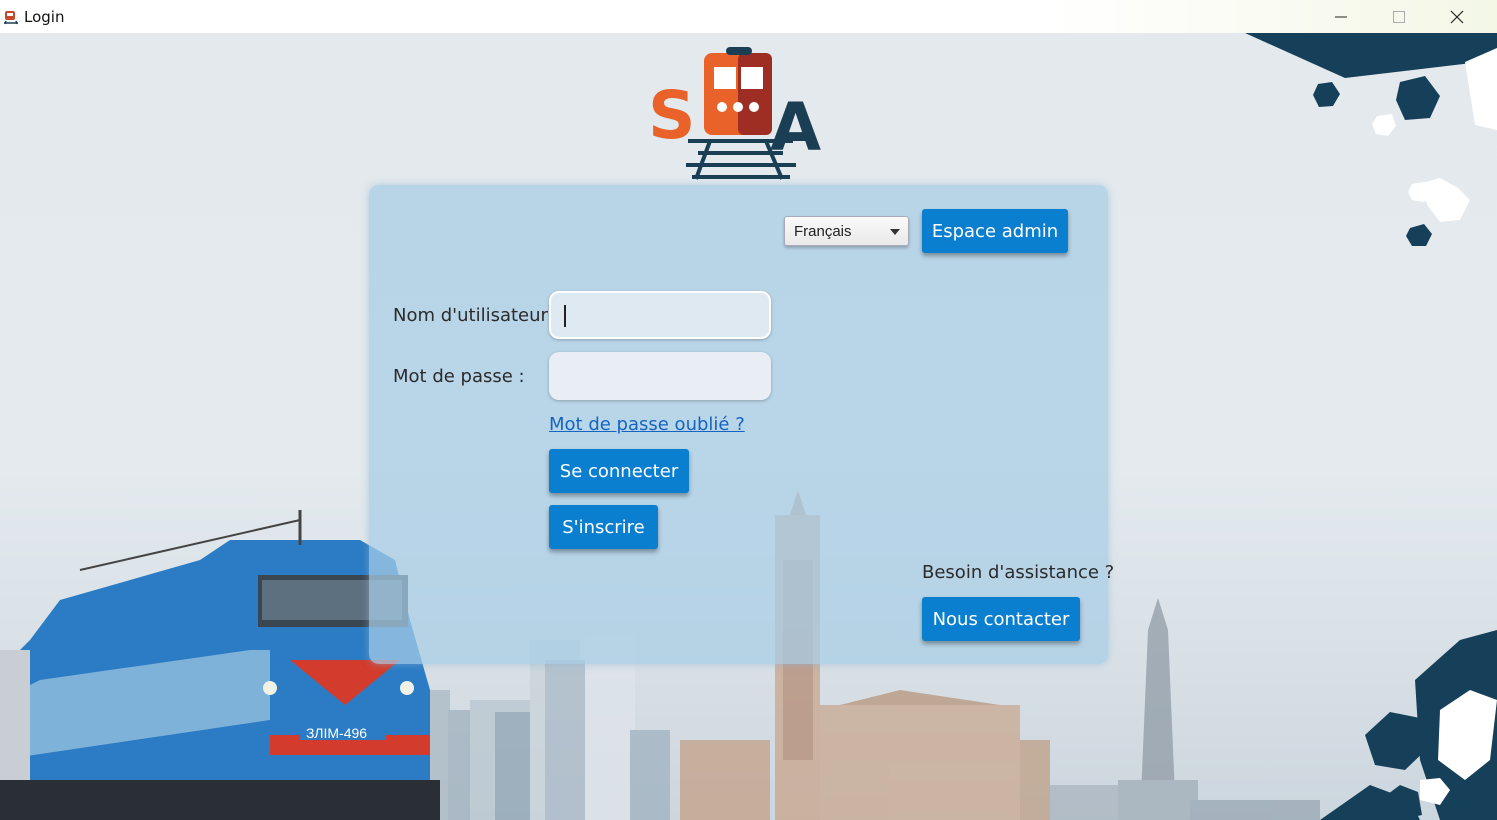  What do you see at coordinates (11, 17) in the screenshot?
I see `train-app-icon` at bounding box center [11, 17].